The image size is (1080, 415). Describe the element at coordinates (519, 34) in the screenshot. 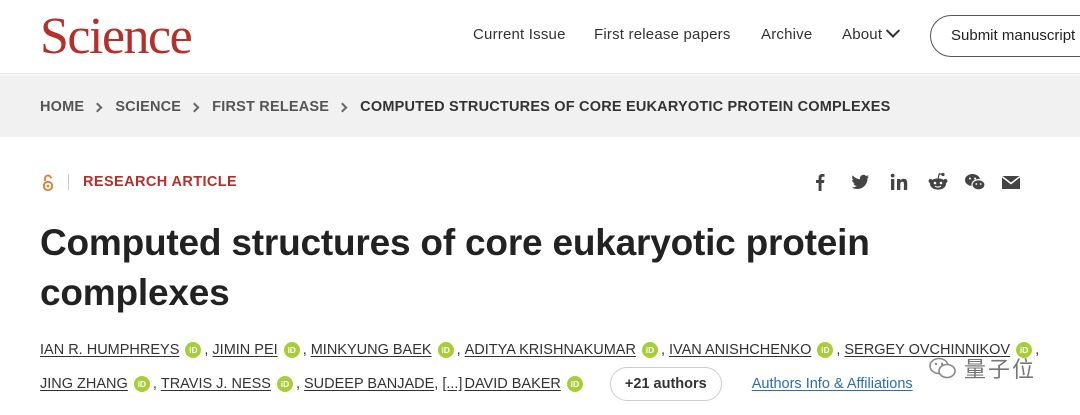

I see `nav-current-issue: Current Issue` at that location.